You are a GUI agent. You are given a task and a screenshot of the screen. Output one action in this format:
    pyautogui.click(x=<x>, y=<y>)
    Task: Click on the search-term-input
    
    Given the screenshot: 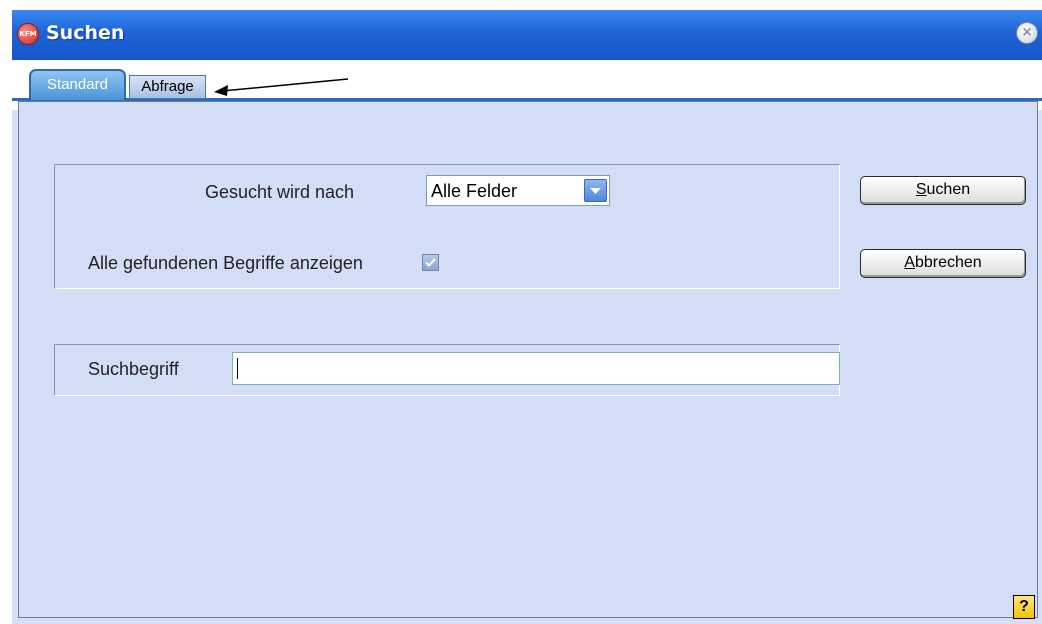 What is the action you would take?
    pyautogui.click(x=536, y=368)
    